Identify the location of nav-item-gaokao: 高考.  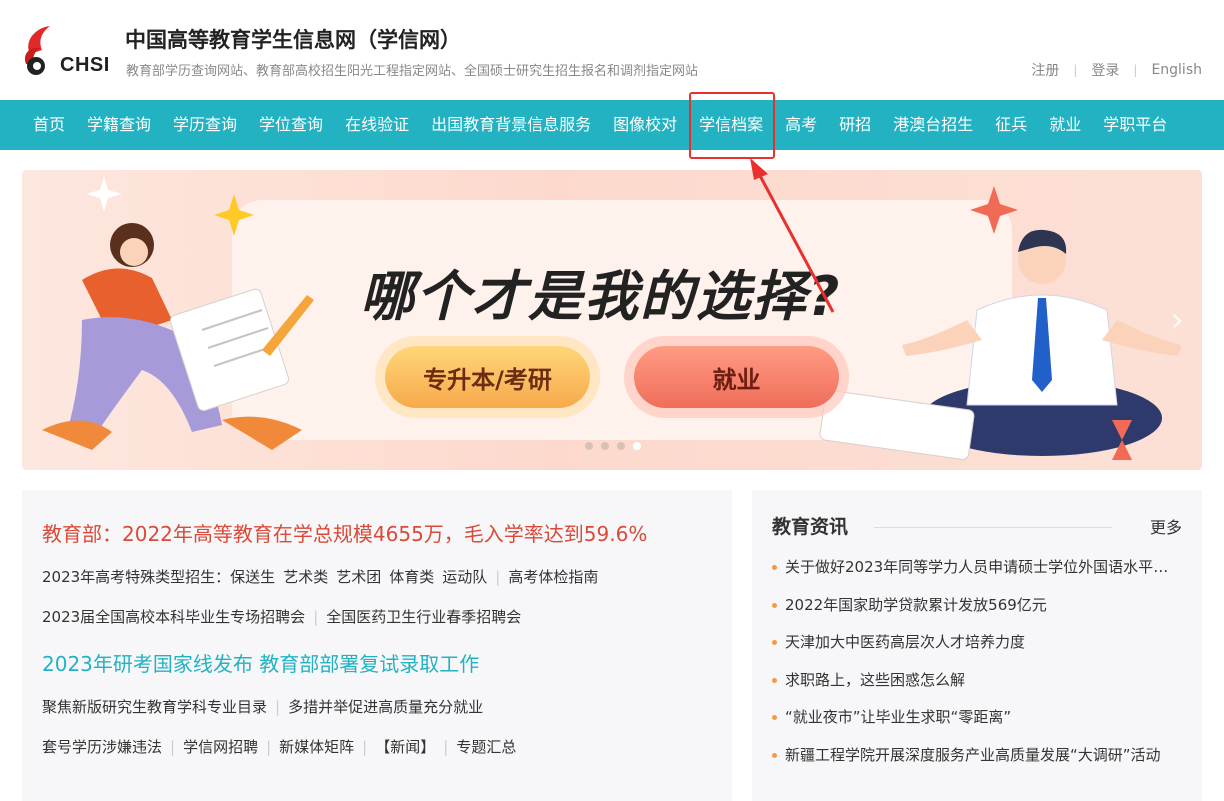
(801, 125).